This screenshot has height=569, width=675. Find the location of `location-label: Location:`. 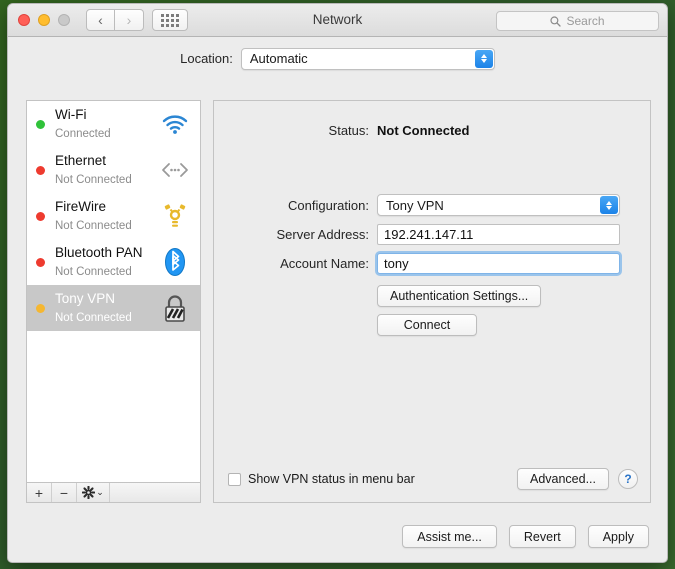

location-label: Location: is located at coordinates (206, 58).